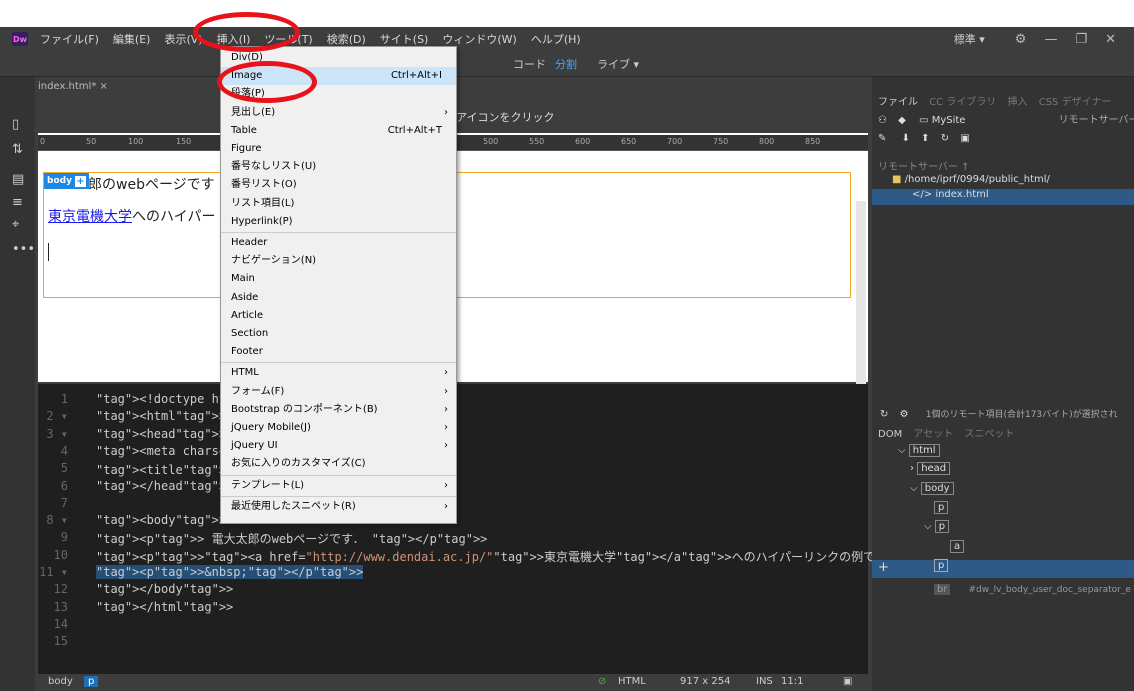  What do you see at coordinates (933, 434) in the screenshot?
I see `tab-assets: アセット` at bounding box center [933, 434].